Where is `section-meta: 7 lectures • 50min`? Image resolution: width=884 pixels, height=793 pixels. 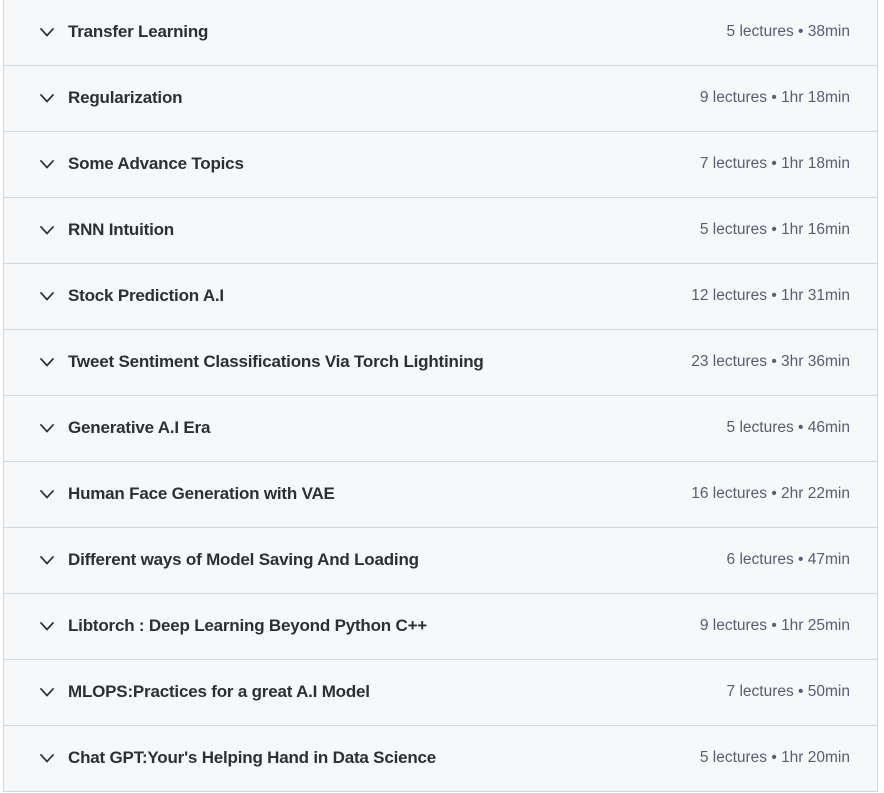 section-meta: 7 lectures • 50min is located at coordinates (788, 692).